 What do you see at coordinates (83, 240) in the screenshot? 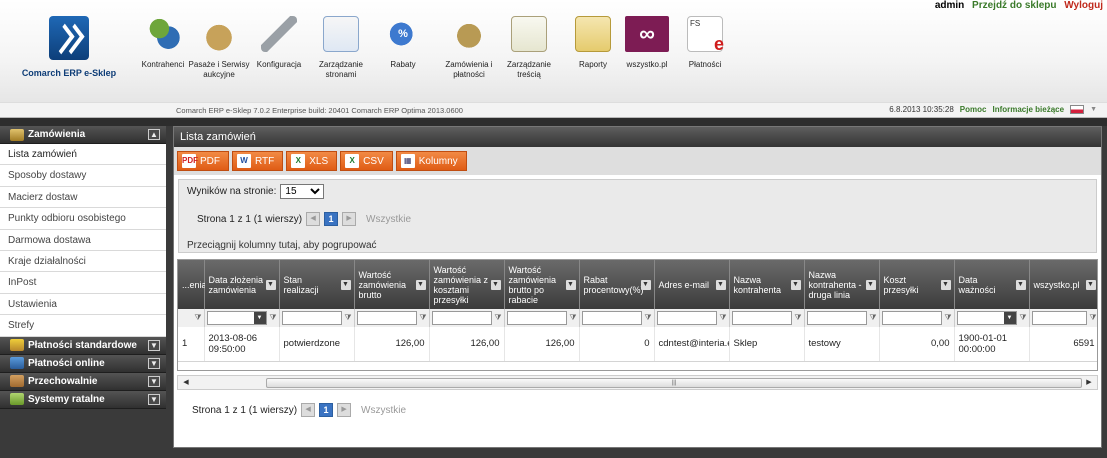
I see `sidebar-item-free-delivery: Darmowa dostawa` at bounding box center [83, 240].